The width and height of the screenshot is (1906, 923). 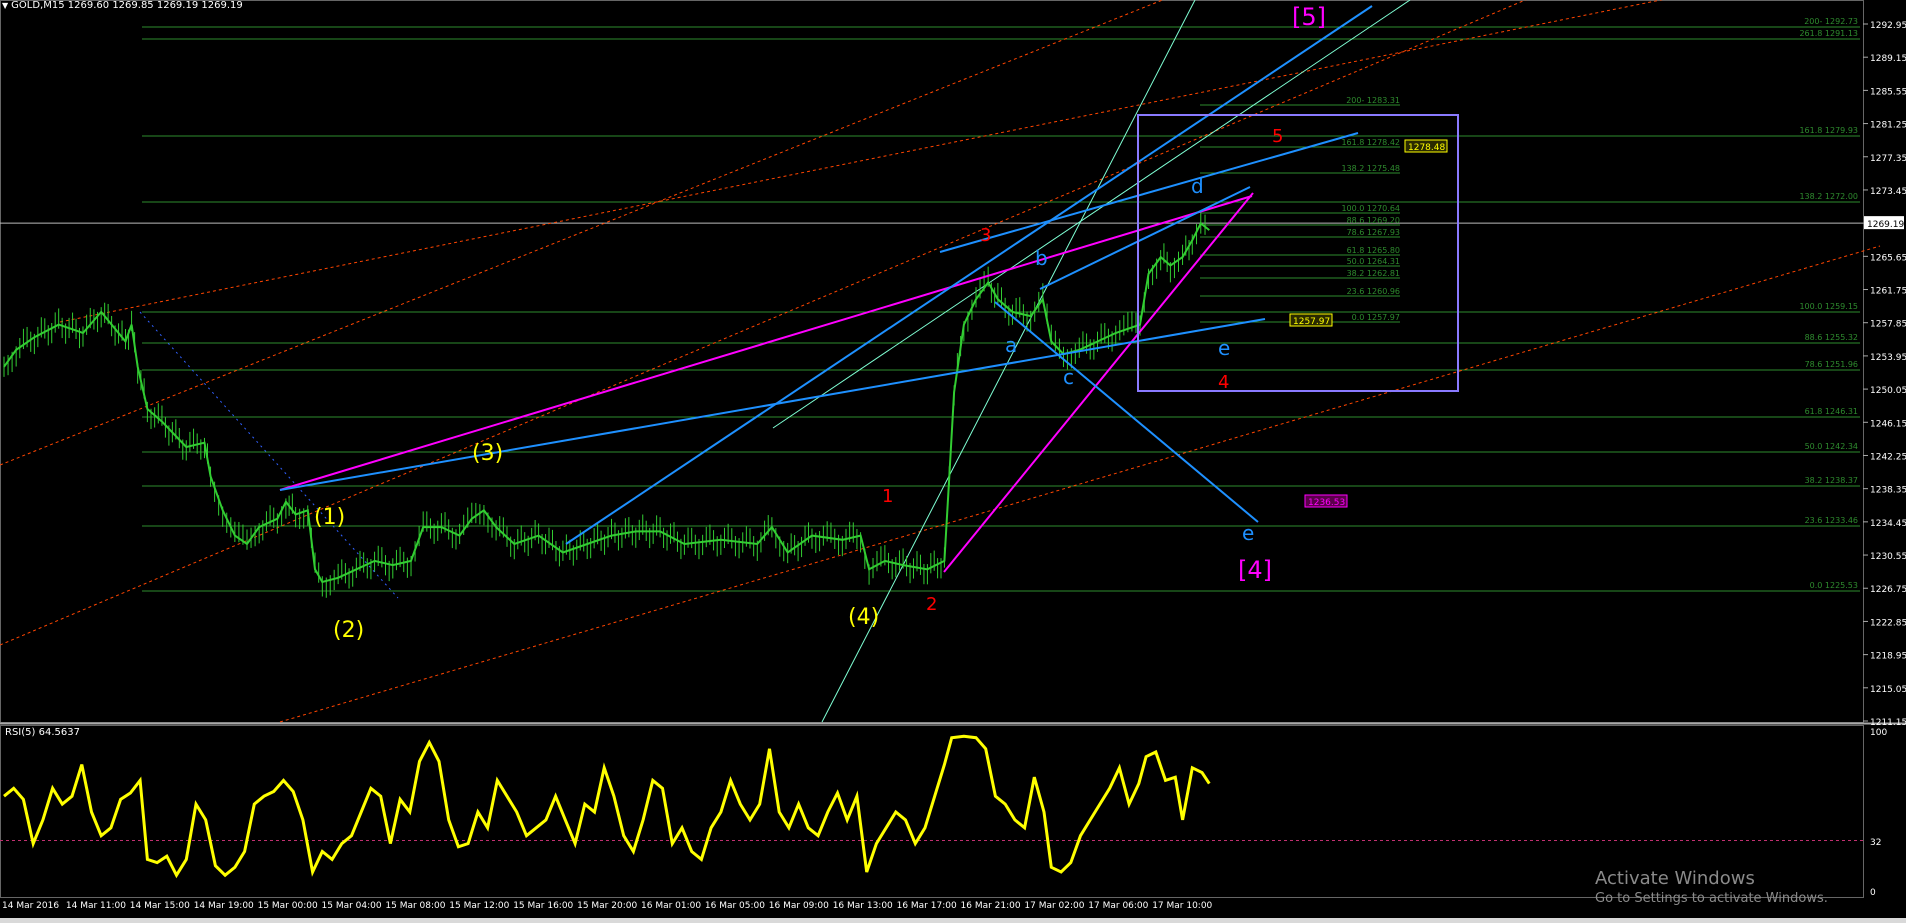 I want to click on fib-box-label: 23.6 1260.96, so click(x=1373, y=291).